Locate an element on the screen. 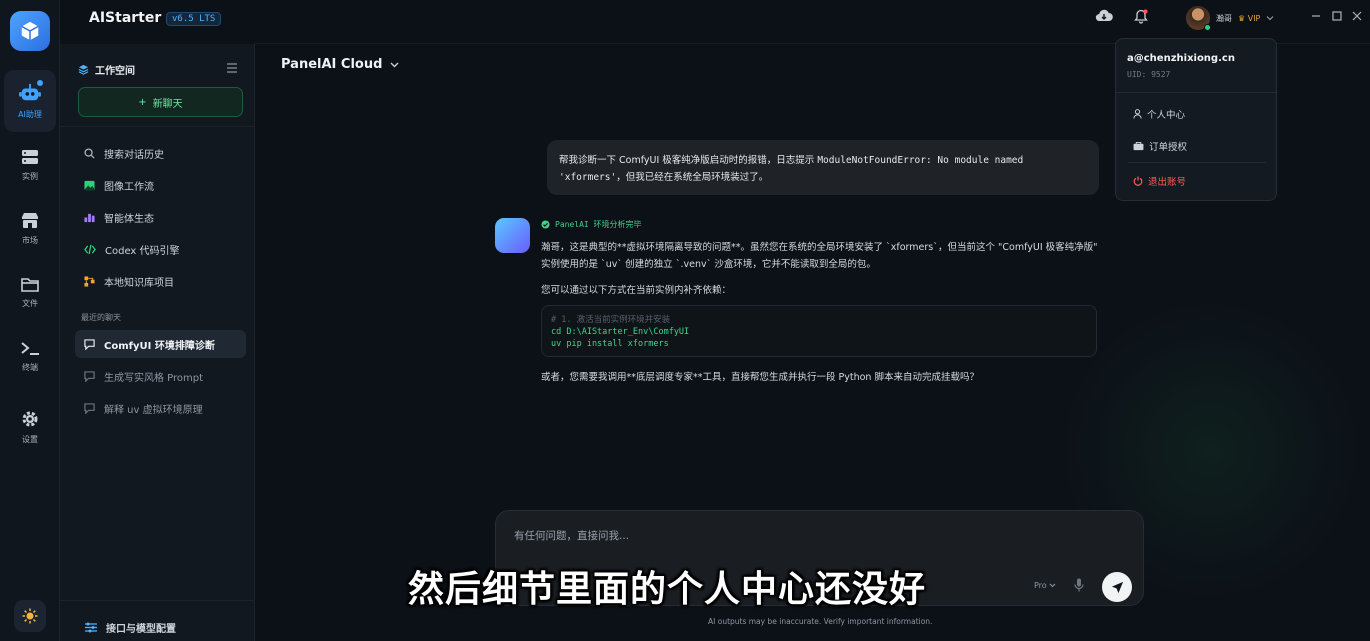 This screenshot has height=641, width=1370. model-name: PanelAI Cloud is located at coordinates (332, 64).